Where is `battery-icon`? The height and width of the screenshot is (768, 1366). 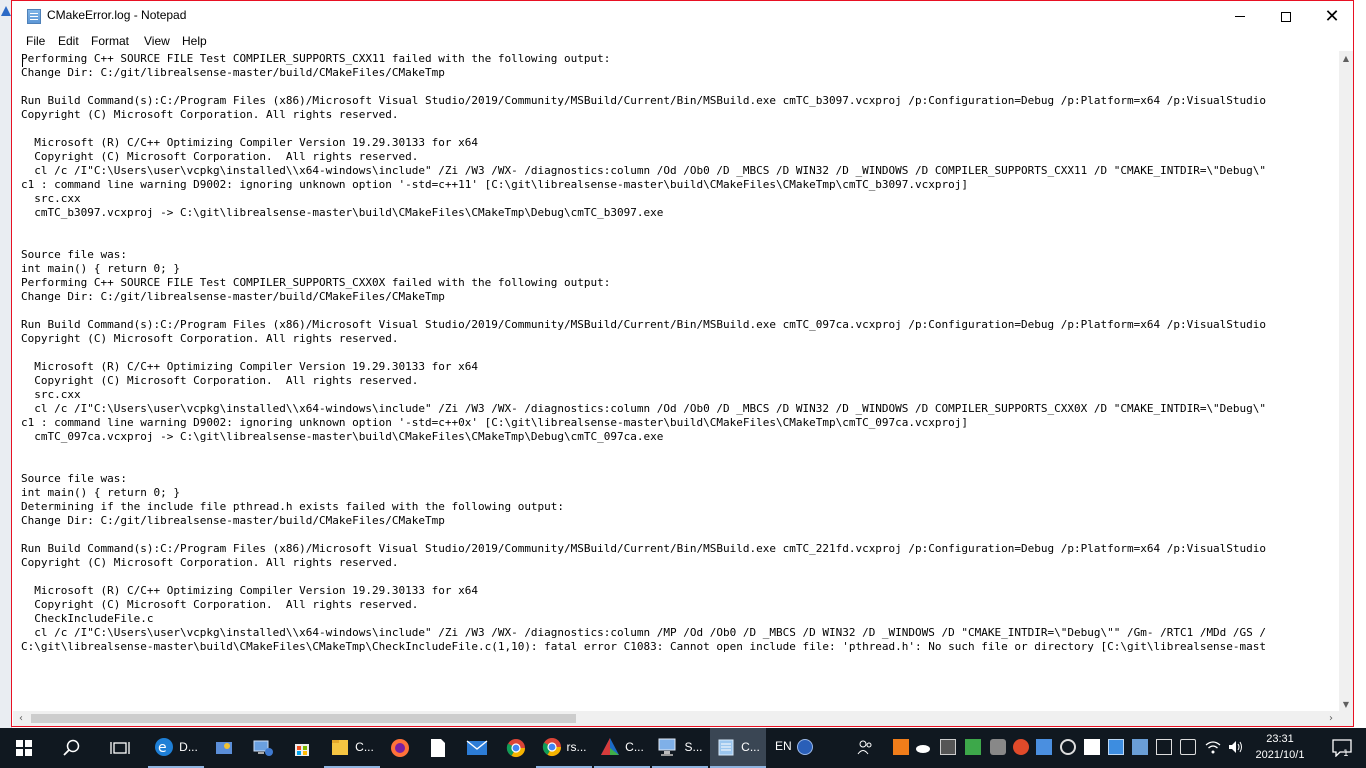 battery-icon is located at coordinates (1188, 747).